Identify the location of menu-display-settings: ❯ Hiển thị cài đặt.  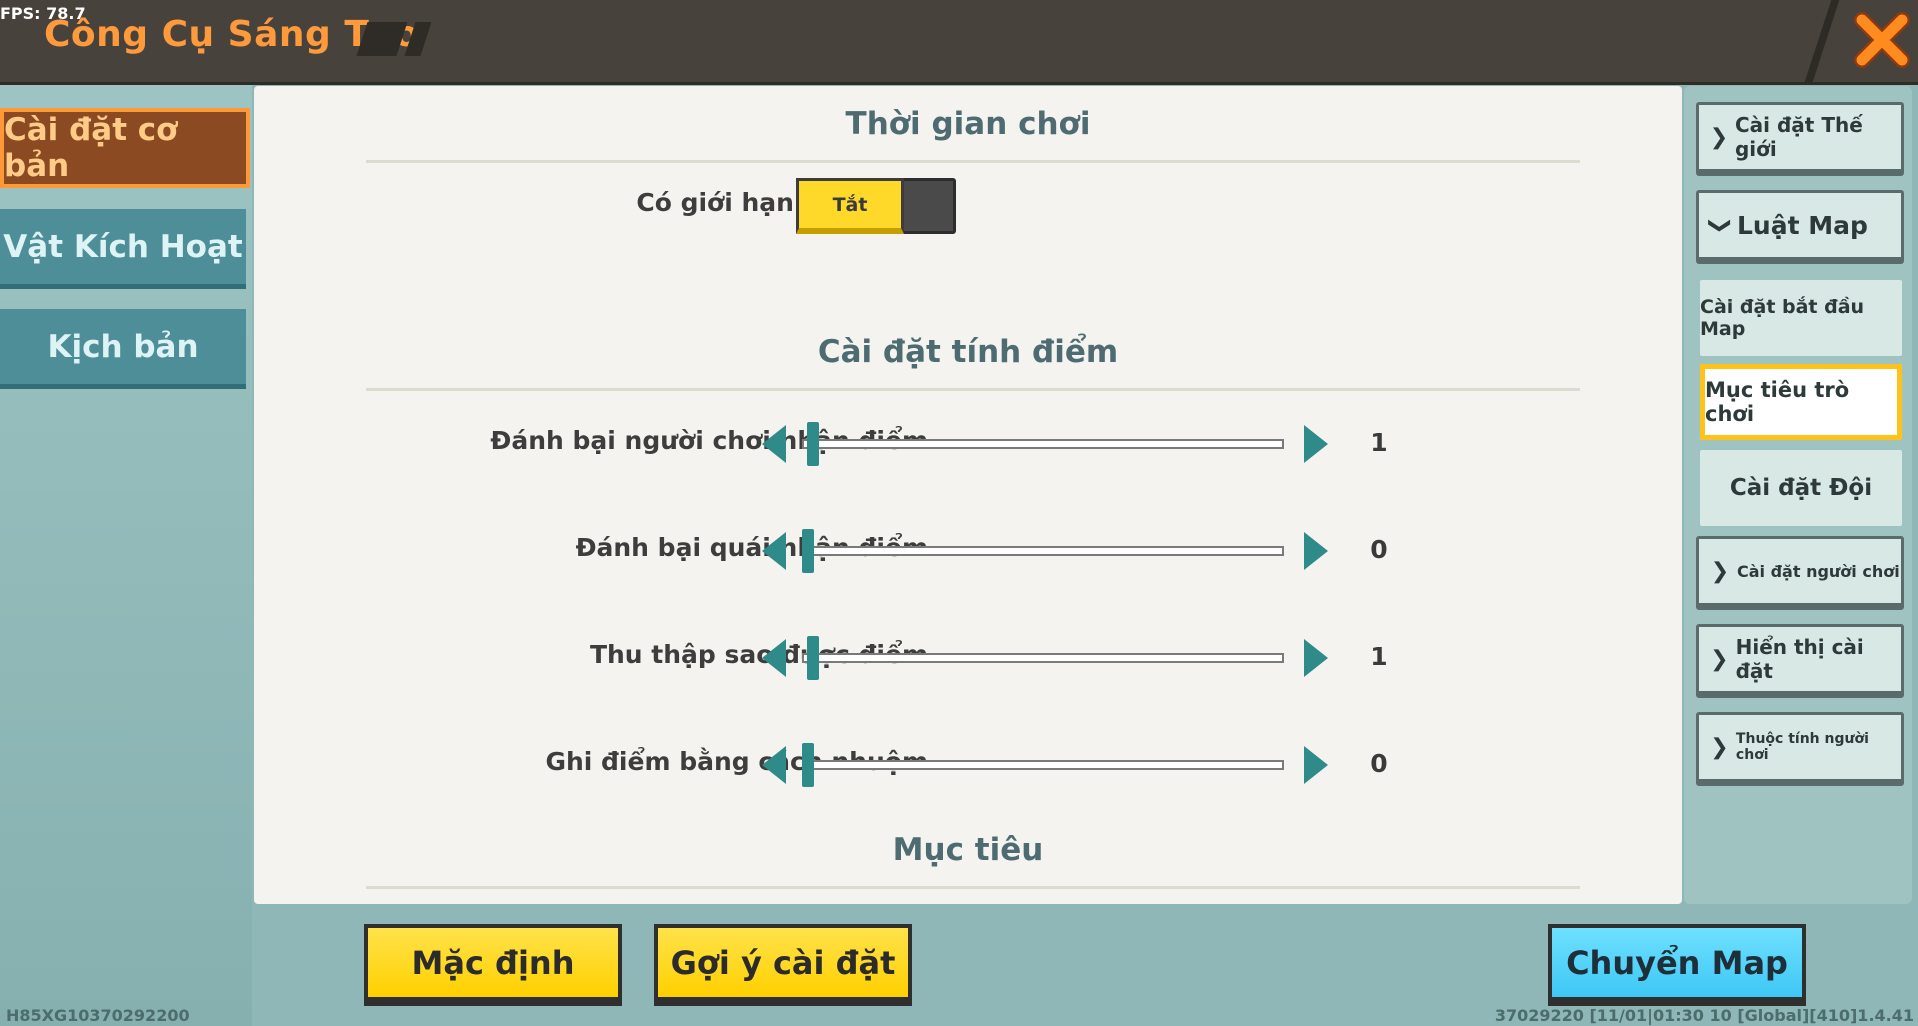
(1800, 661).